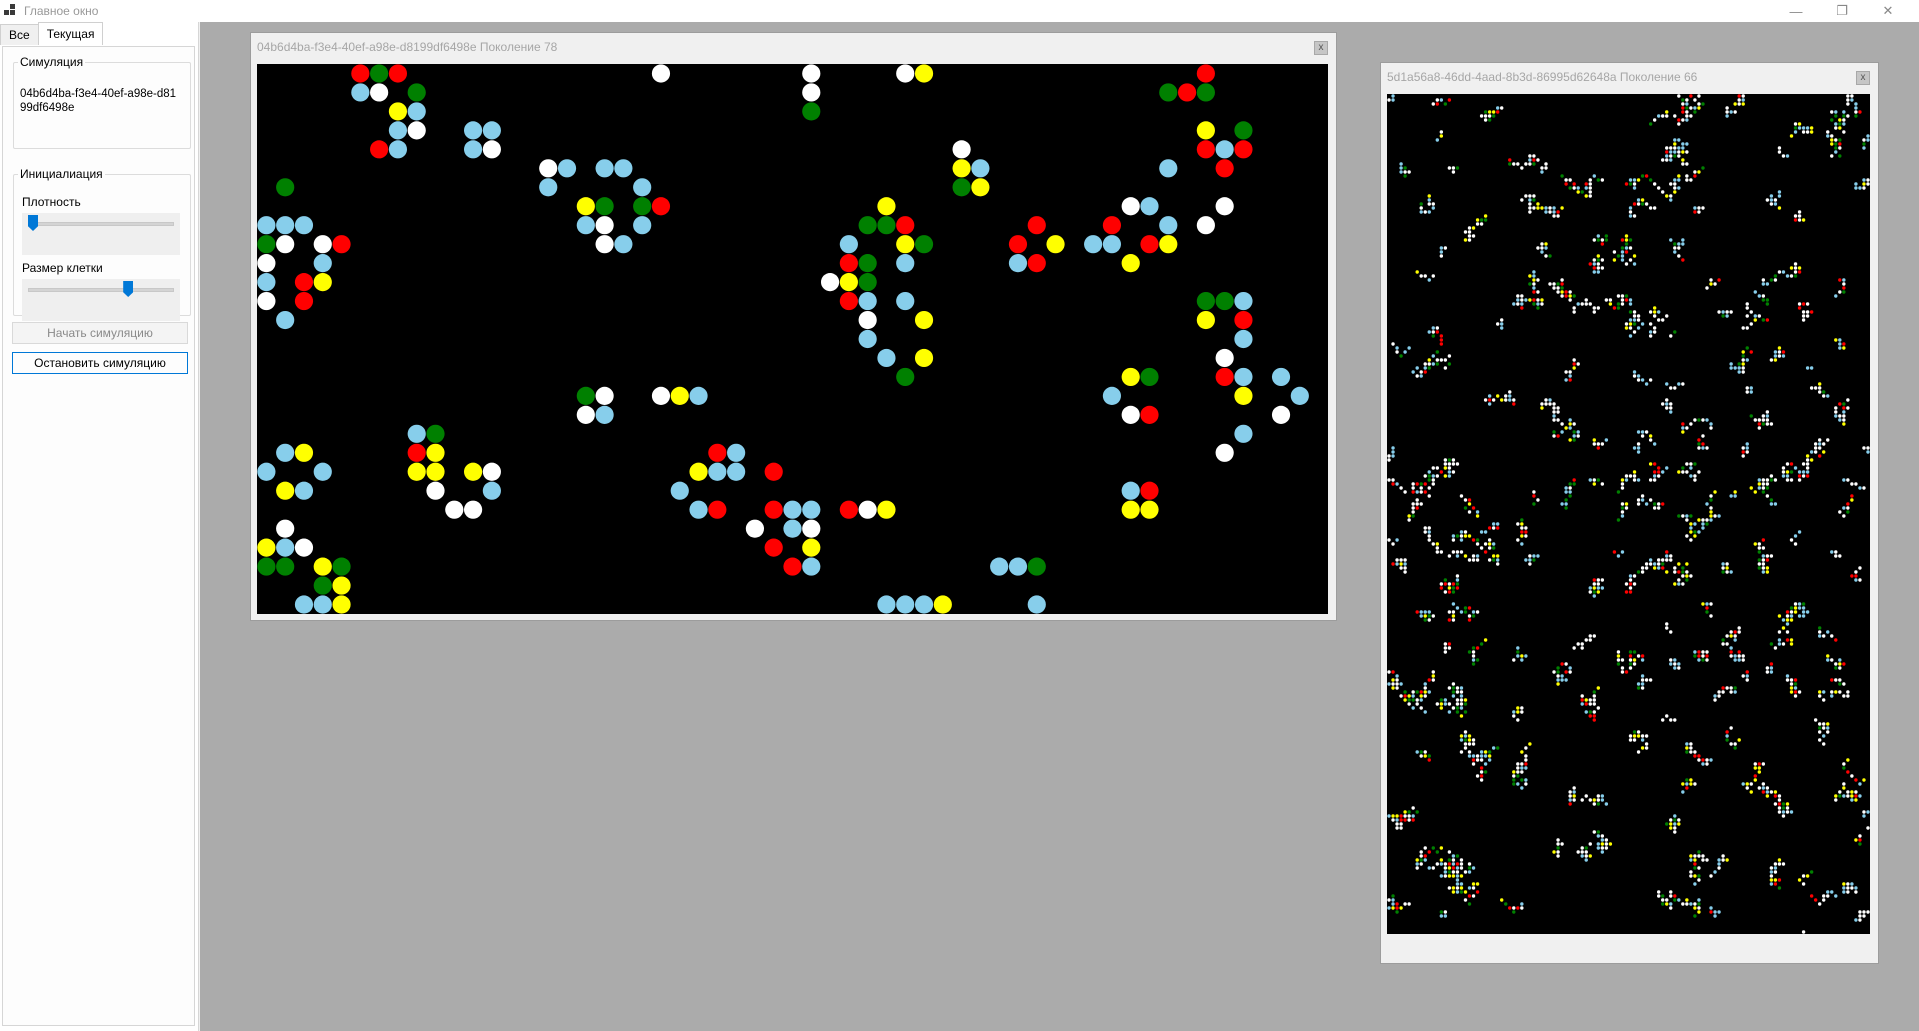 This screenshot has width=1919, height=1031. What do you see at coordinates (1842, 11) in the screenshot?
I see `maximize-button: ❐` at bounding box center [1842, 11].